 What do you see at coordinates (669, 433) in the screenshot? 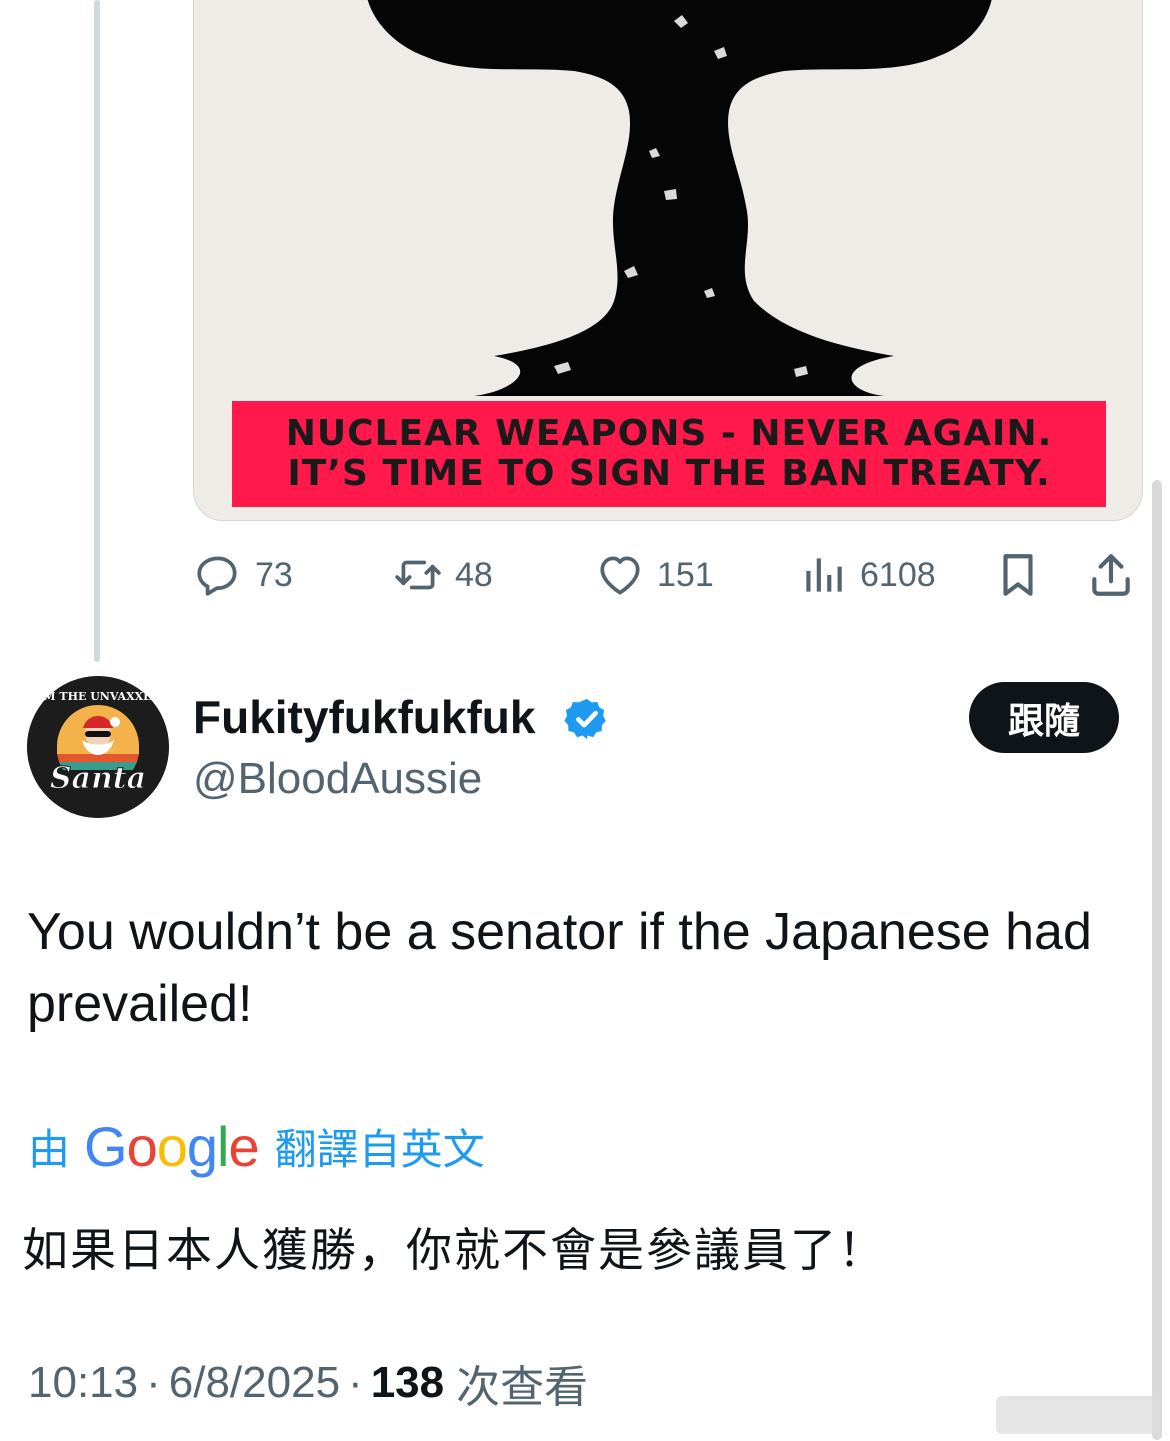
I see `banner-line-1: NUCLEAR WEAPONS - NEVER AGAIN.` at bounding box center [669, 433].